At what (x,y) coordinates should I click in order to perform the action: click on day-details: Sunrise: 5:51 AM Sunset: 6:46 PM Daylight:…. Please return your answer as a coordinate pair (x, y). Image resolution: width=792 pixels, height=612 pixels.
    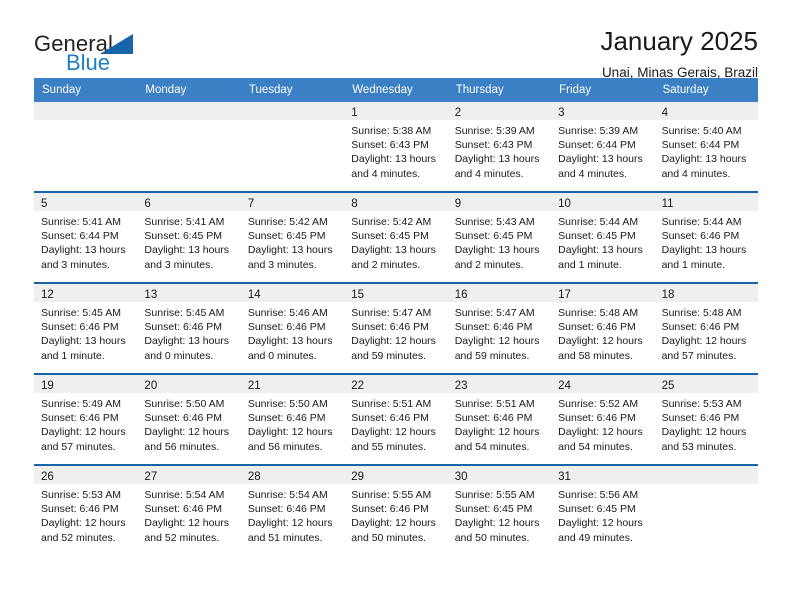
    Looking at the image, I should click on (395, 423).